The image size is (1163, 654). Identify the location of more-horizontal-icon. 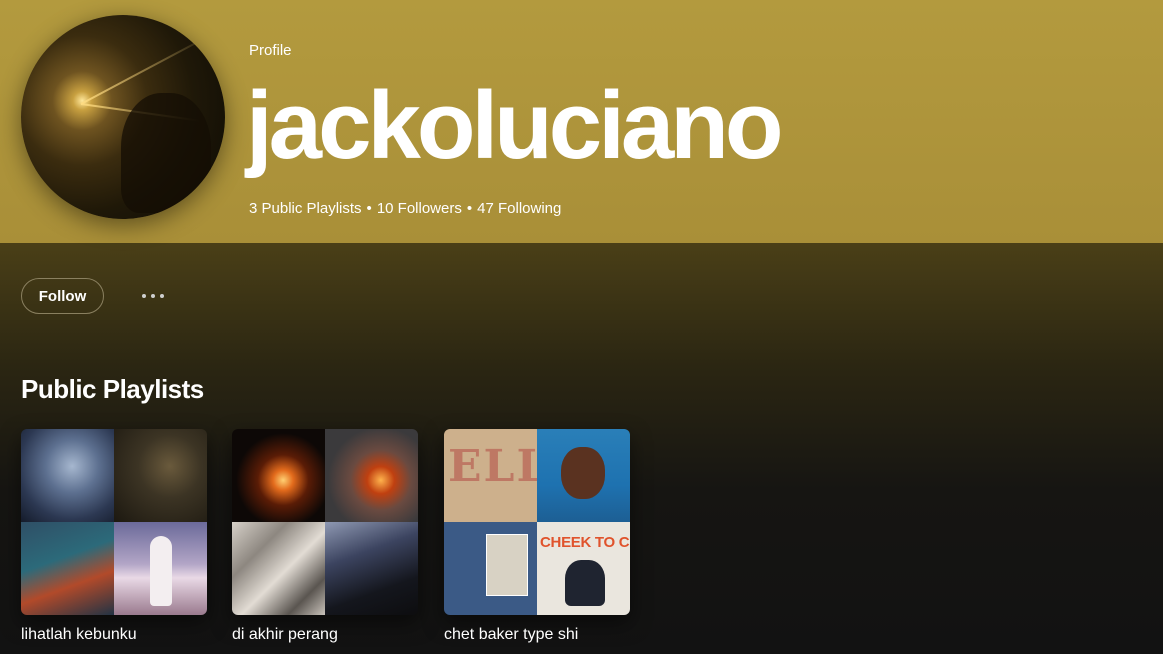
(153, 296).